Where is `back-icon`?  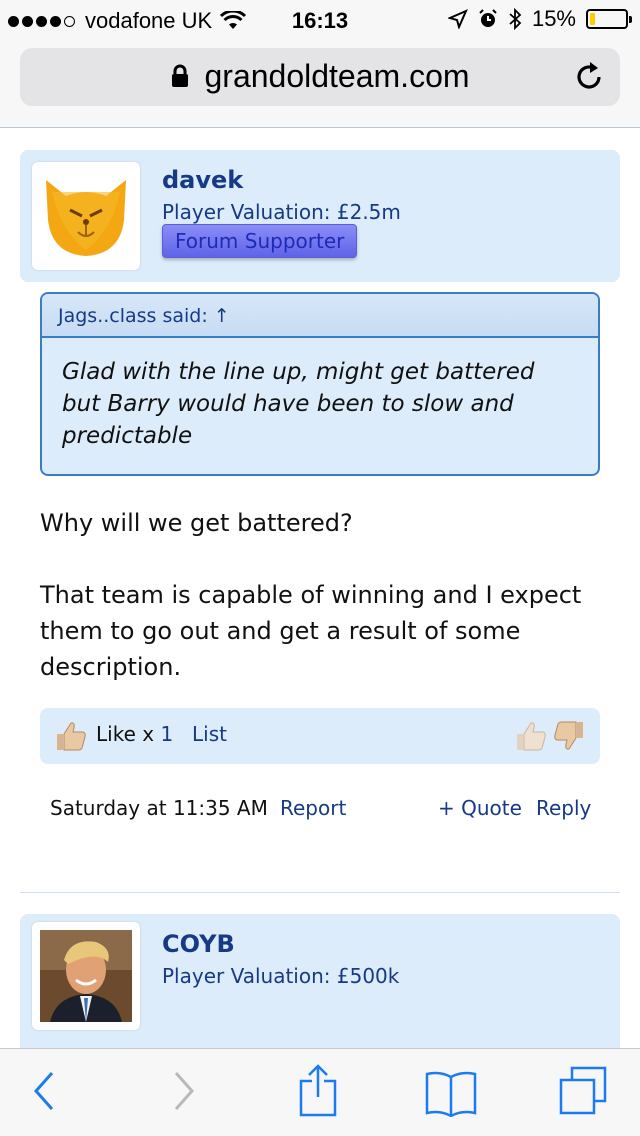
back-icon is located at coordinates (44, 1091).